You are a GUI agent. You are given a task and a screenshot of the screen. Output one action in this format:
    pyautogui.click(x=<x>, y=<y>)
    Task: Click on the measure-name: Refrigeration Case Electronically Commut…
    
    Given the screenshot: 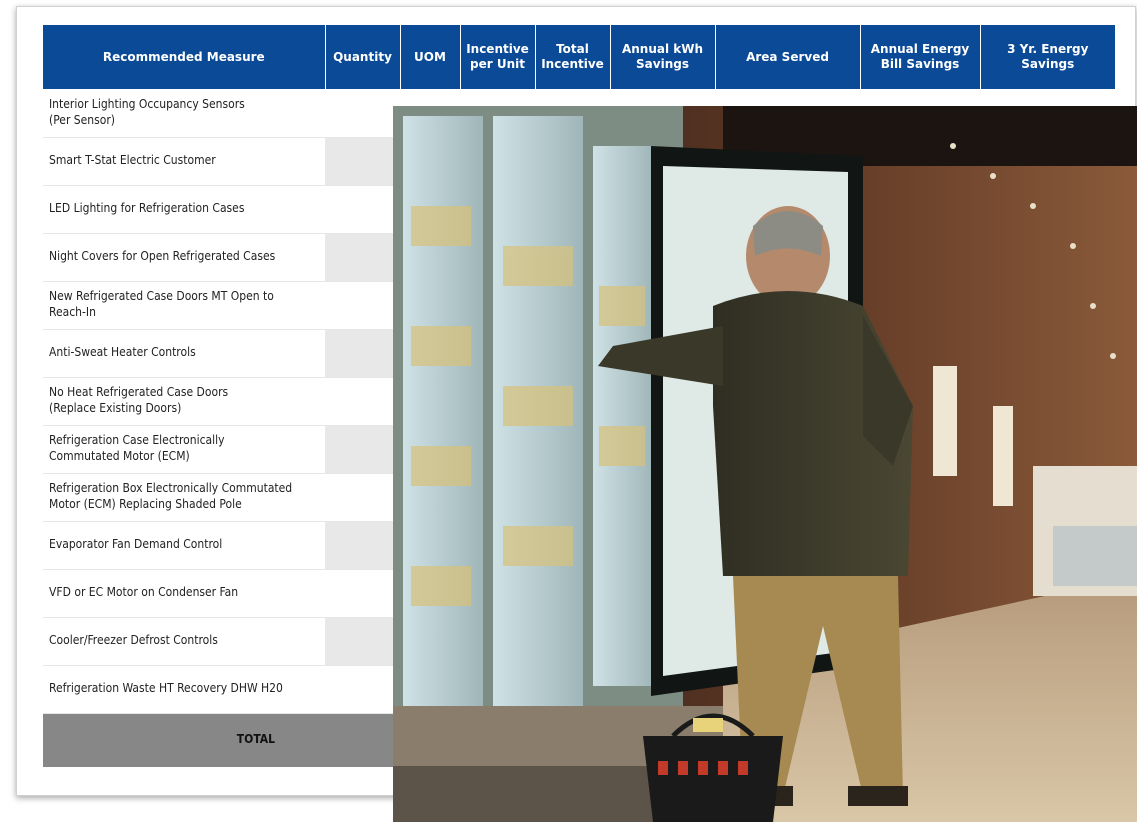 What is the action you would take?
    pyautogui.click(x=184, y=449)
    